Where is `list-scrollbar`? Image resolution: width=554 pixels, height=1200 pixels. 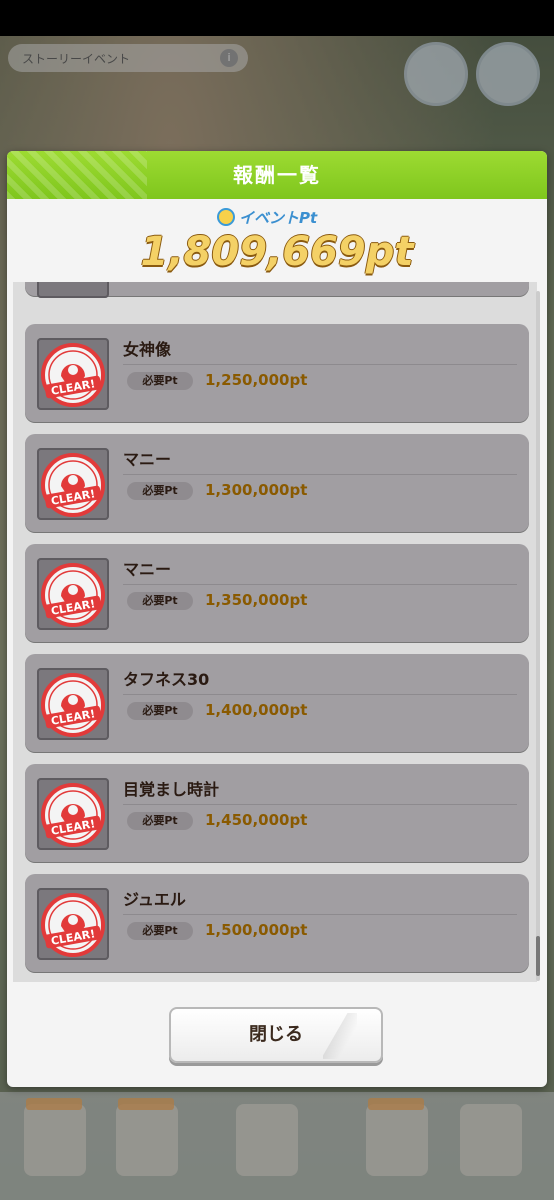
list-scrollbar is located at coordinates (538, 636).